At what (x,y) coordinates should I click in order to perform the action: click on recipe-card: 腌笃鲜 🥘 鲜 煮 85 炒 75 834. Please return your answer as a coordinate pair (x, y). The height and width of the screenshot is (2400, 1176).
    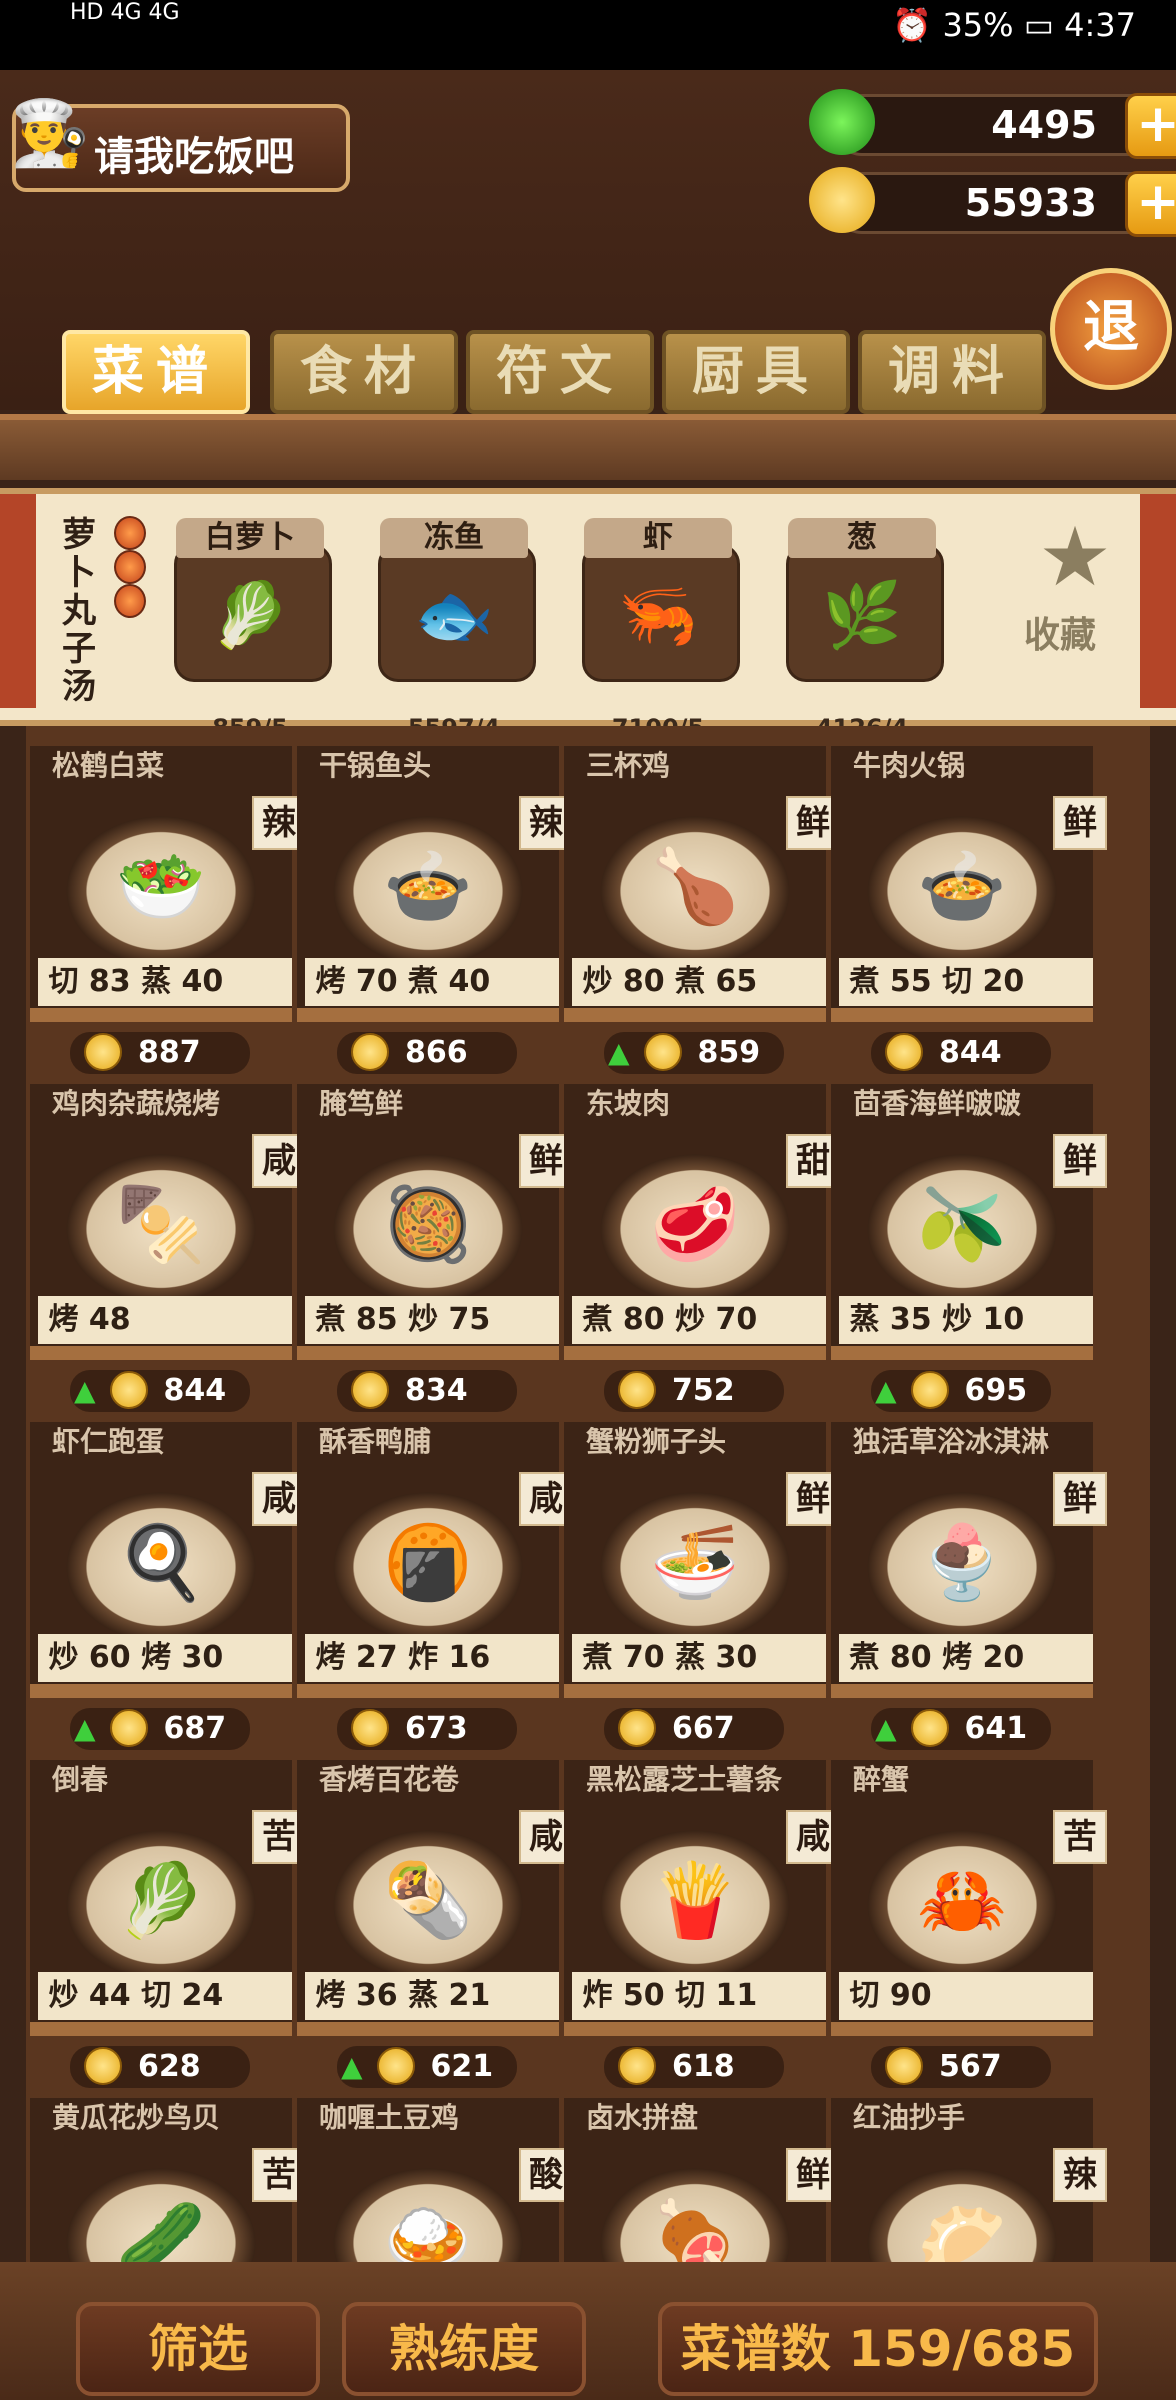
    Looking at the image, I should click on (435, 1253).